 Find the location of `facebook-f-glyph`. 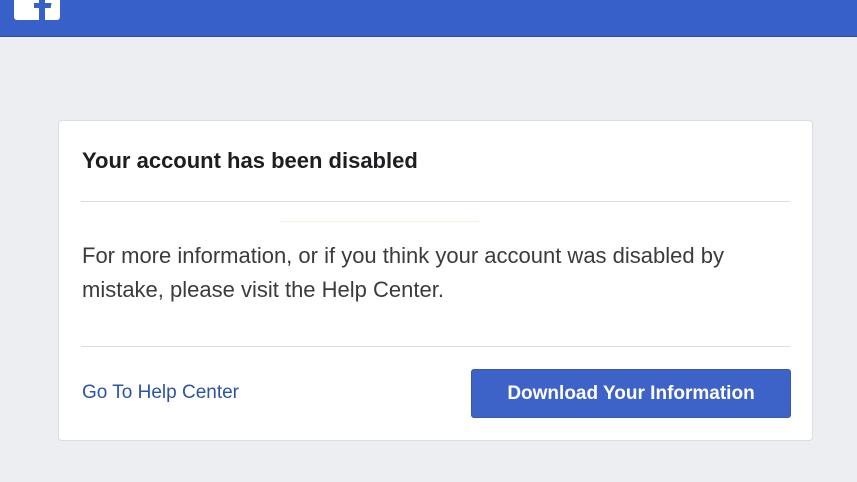

facebook-f-glyph is located at coordinates (43, 10).